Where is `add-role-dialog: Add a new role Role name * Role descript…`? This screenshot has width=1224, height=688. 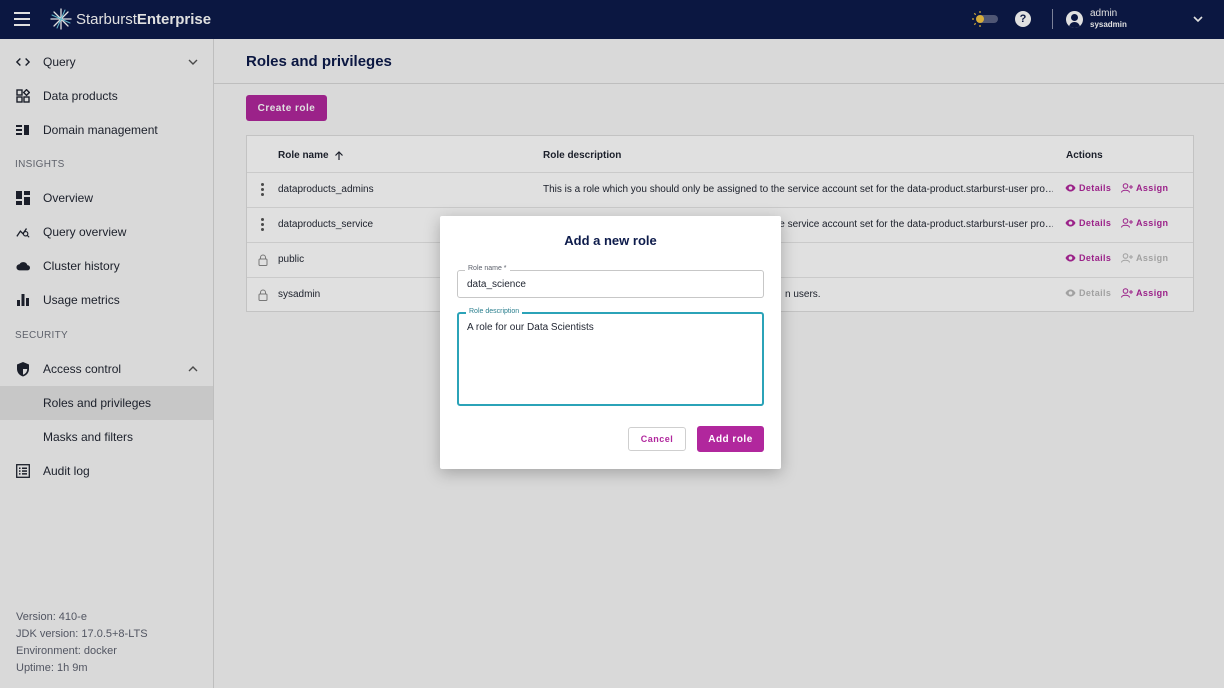 add-role-dialog: Add a new role Role name * Role descript… is located at coordinates (610, 342).